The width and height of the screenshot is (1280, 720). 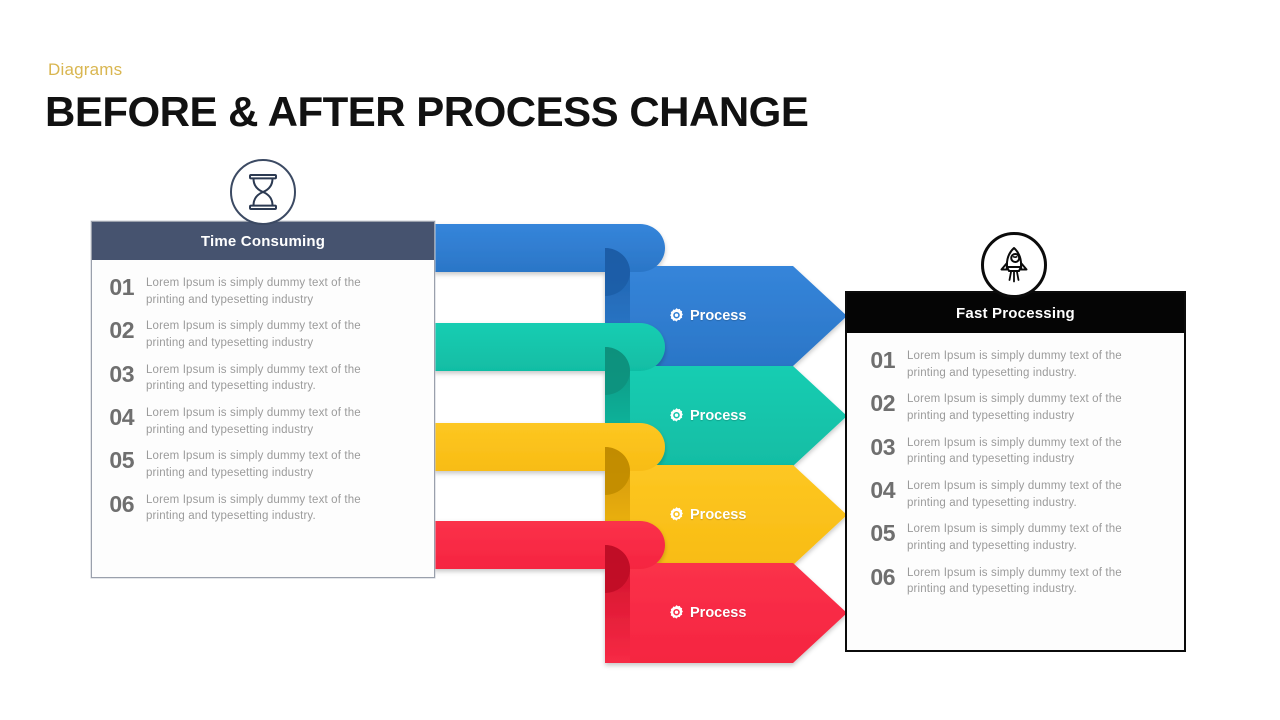 I want to click on rocket-icon, so click(x=1014, y=265).